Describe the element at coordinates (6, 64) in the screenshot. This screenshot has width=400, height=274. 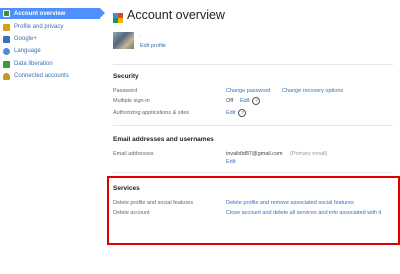
I see `data-liberation-icon` at that location.